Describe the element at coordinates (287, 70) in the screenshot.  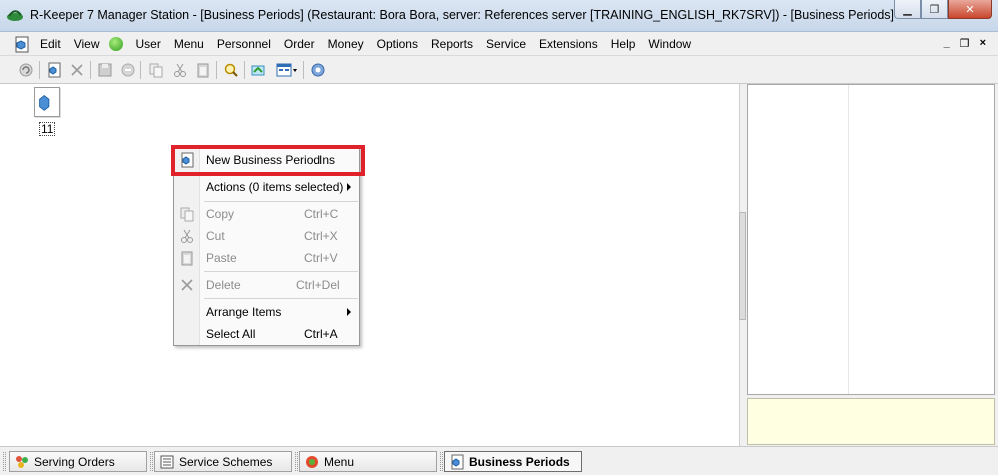
I see `view-mode-dropdown-icon` at that location.